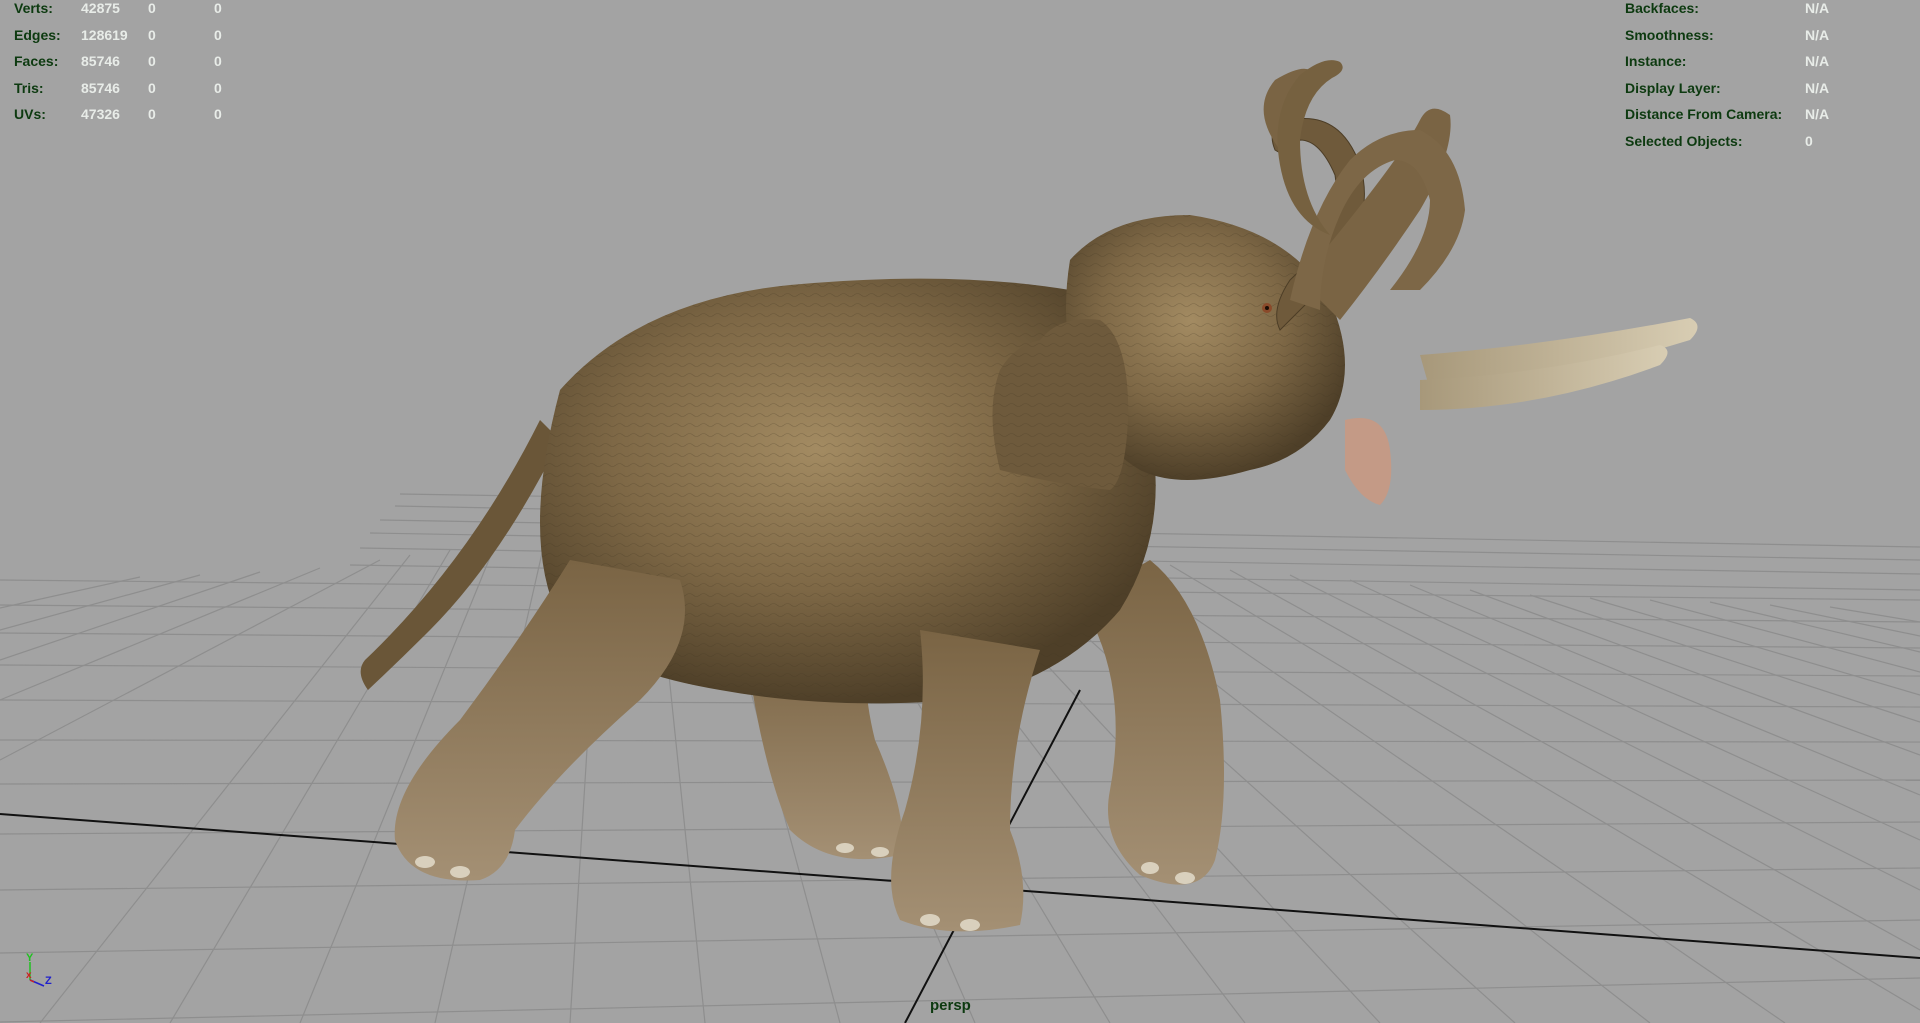  What do you see at coordinates (36, 61) in the screenshot?
I see `hud-label: Faces:` at bounding box center [36, 61].